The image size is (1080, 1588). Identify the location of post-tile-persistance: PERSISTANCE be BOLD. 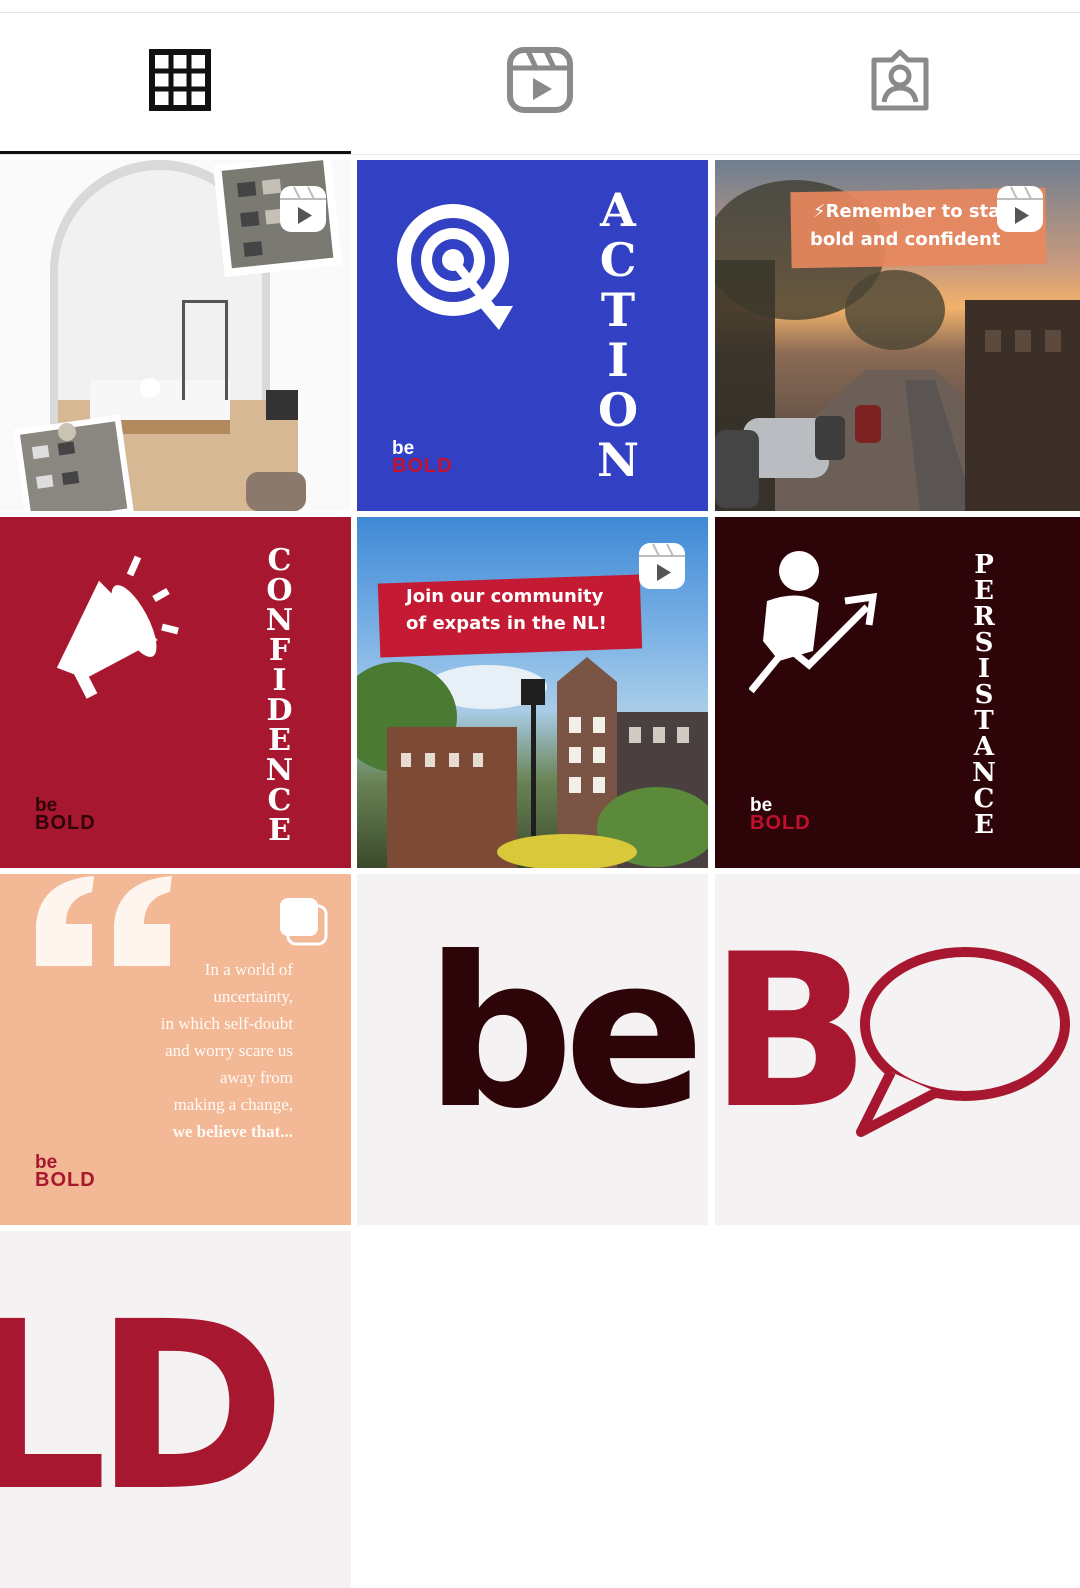
(897, 692).